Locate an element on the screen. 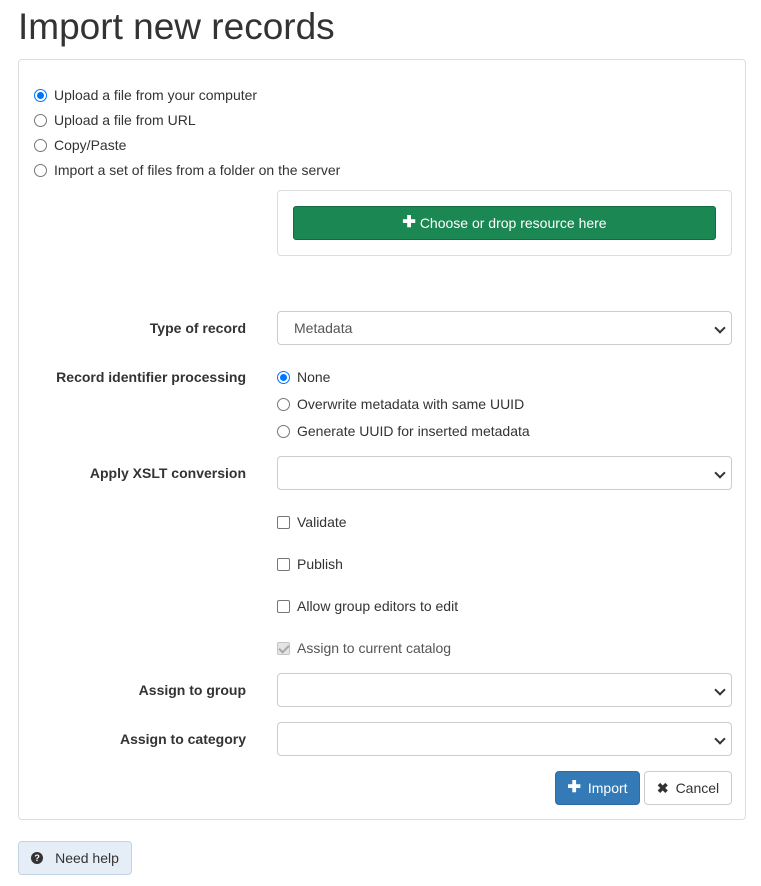  publish-checkbox is located at coordinates (283, 564).